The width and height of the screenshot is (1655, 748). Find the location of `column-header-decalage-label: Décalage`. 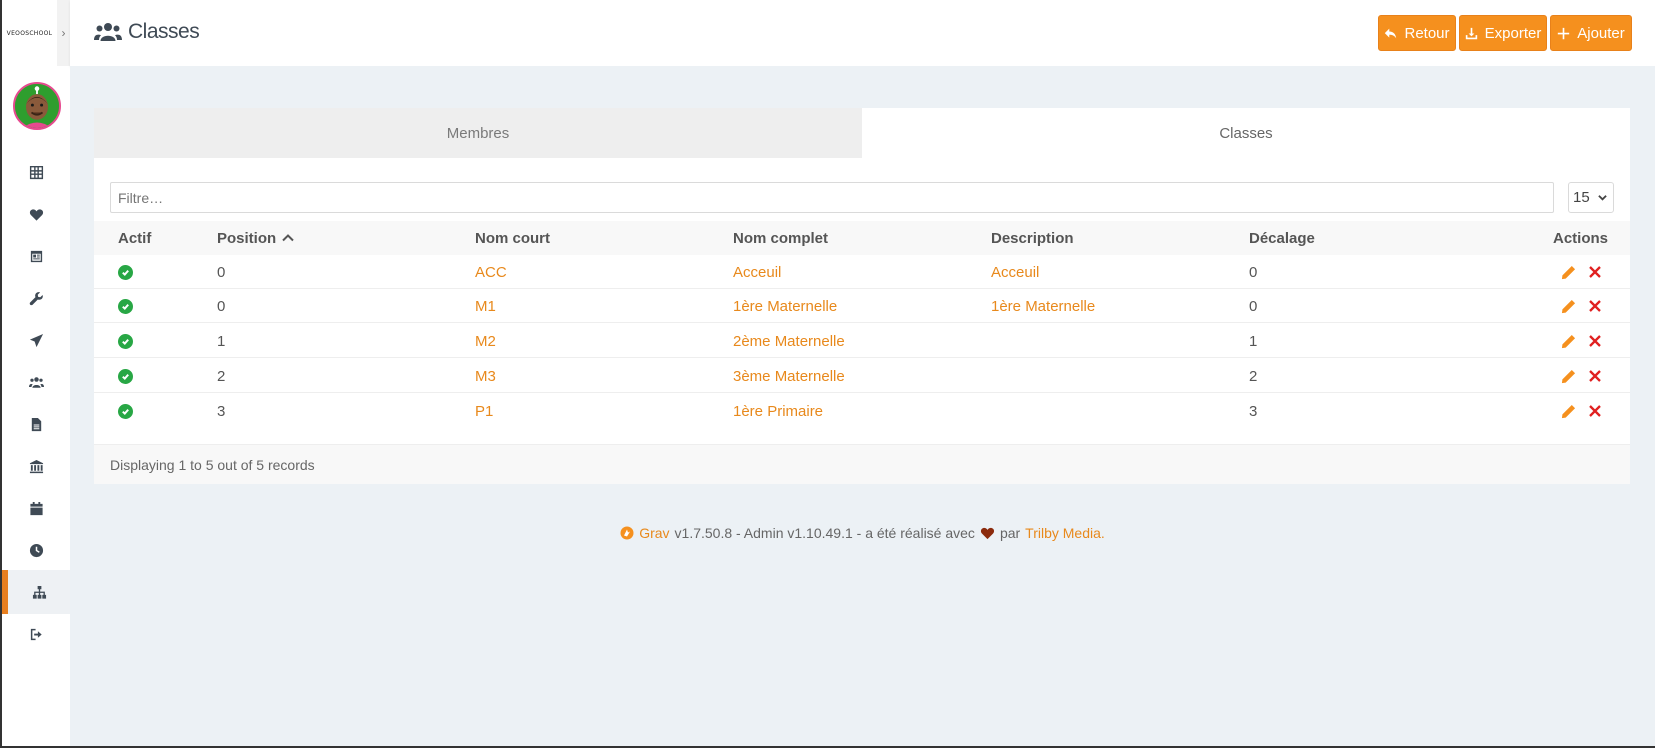

column-header-decalage-label: Décalage is located at coordinates (1282, 238).